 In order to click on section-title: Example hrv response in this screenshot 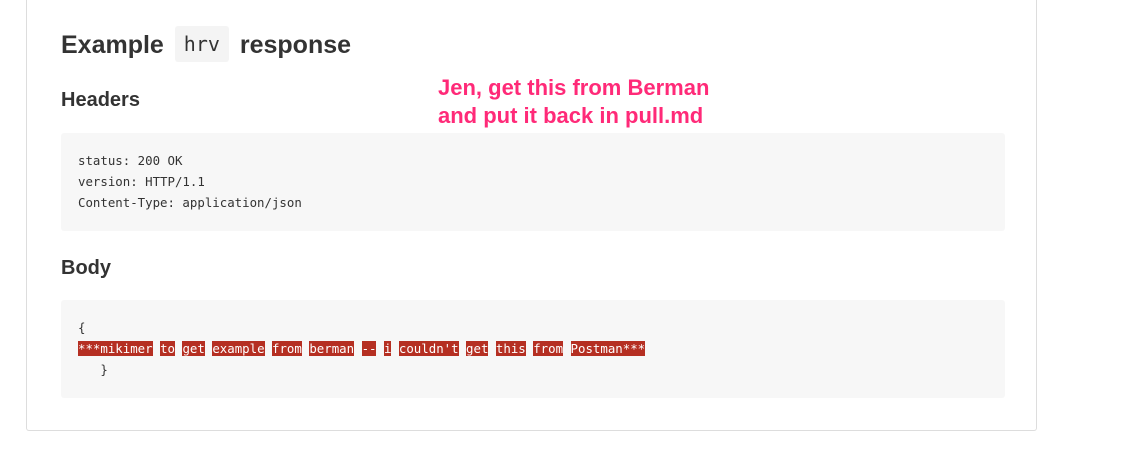, I will do `click(206, 45)`.